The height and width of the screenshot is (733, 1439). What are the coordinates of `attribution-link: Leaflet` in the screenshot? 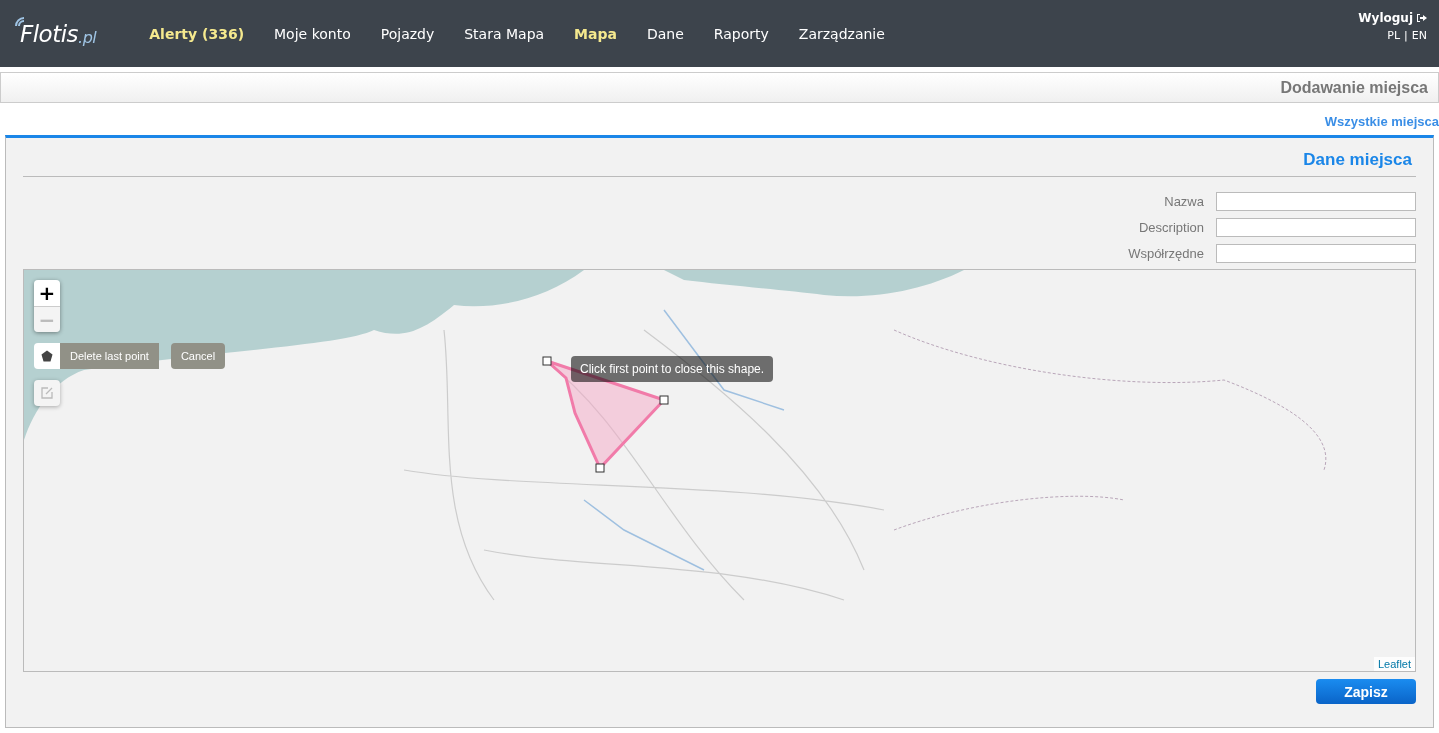 It's located at (1394, 664).